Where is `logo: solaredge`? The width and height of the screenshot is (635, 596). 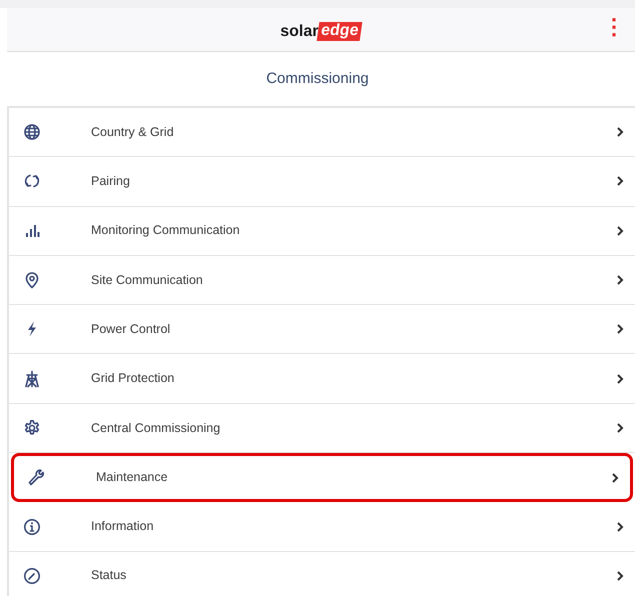
logo: solaredge is located at coordinates (321, 29).